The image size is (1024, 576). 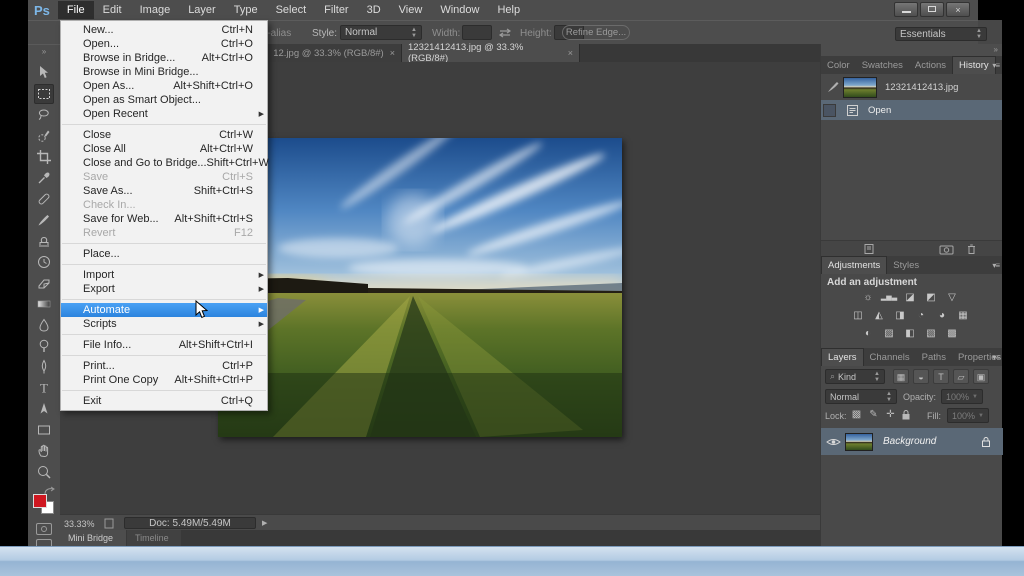 I want to click on filter-shape-layers-icon: ▱, so click(x=961, y=376).